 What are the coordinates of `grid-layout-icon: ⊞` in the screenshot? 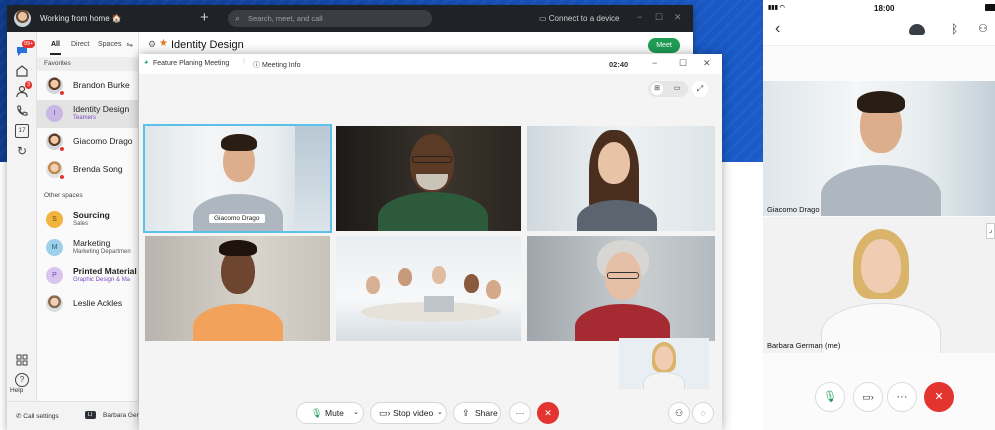 It's located at (657, 89).